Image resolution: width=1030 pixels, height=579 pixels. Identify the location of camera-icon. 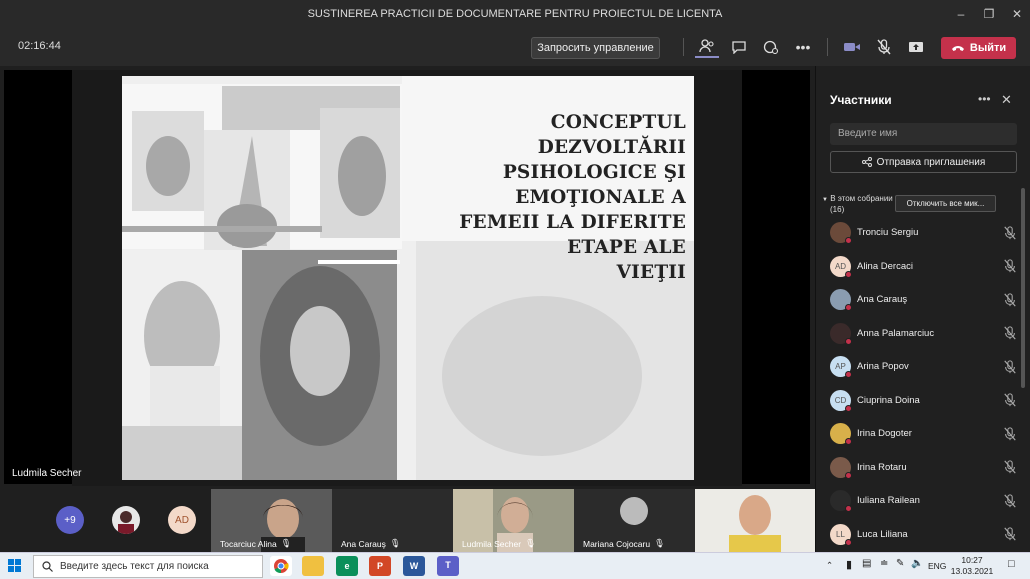
(852, 47).